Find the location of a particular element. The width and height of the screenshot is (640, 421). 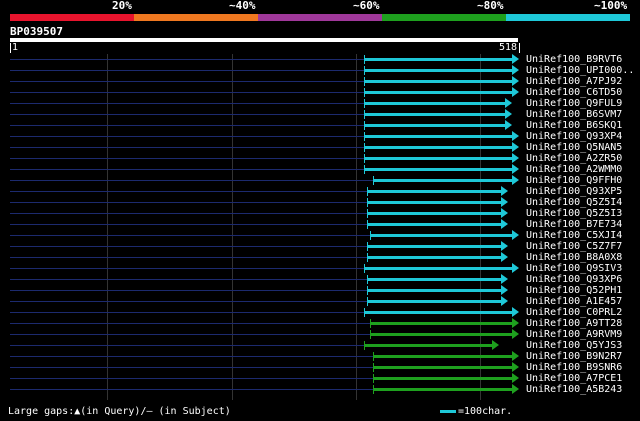

hit-row: UniRef100_A7PCE1 is located at coordinates (320, 378).